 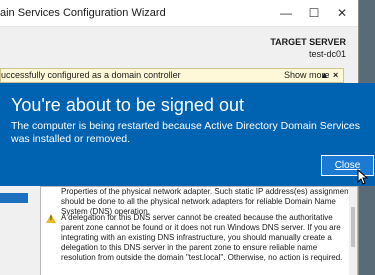 What do you see at coordinates (353, 227) in the screenshot?
I see `scrollbar-thumb` at bounding box center [353, 227].